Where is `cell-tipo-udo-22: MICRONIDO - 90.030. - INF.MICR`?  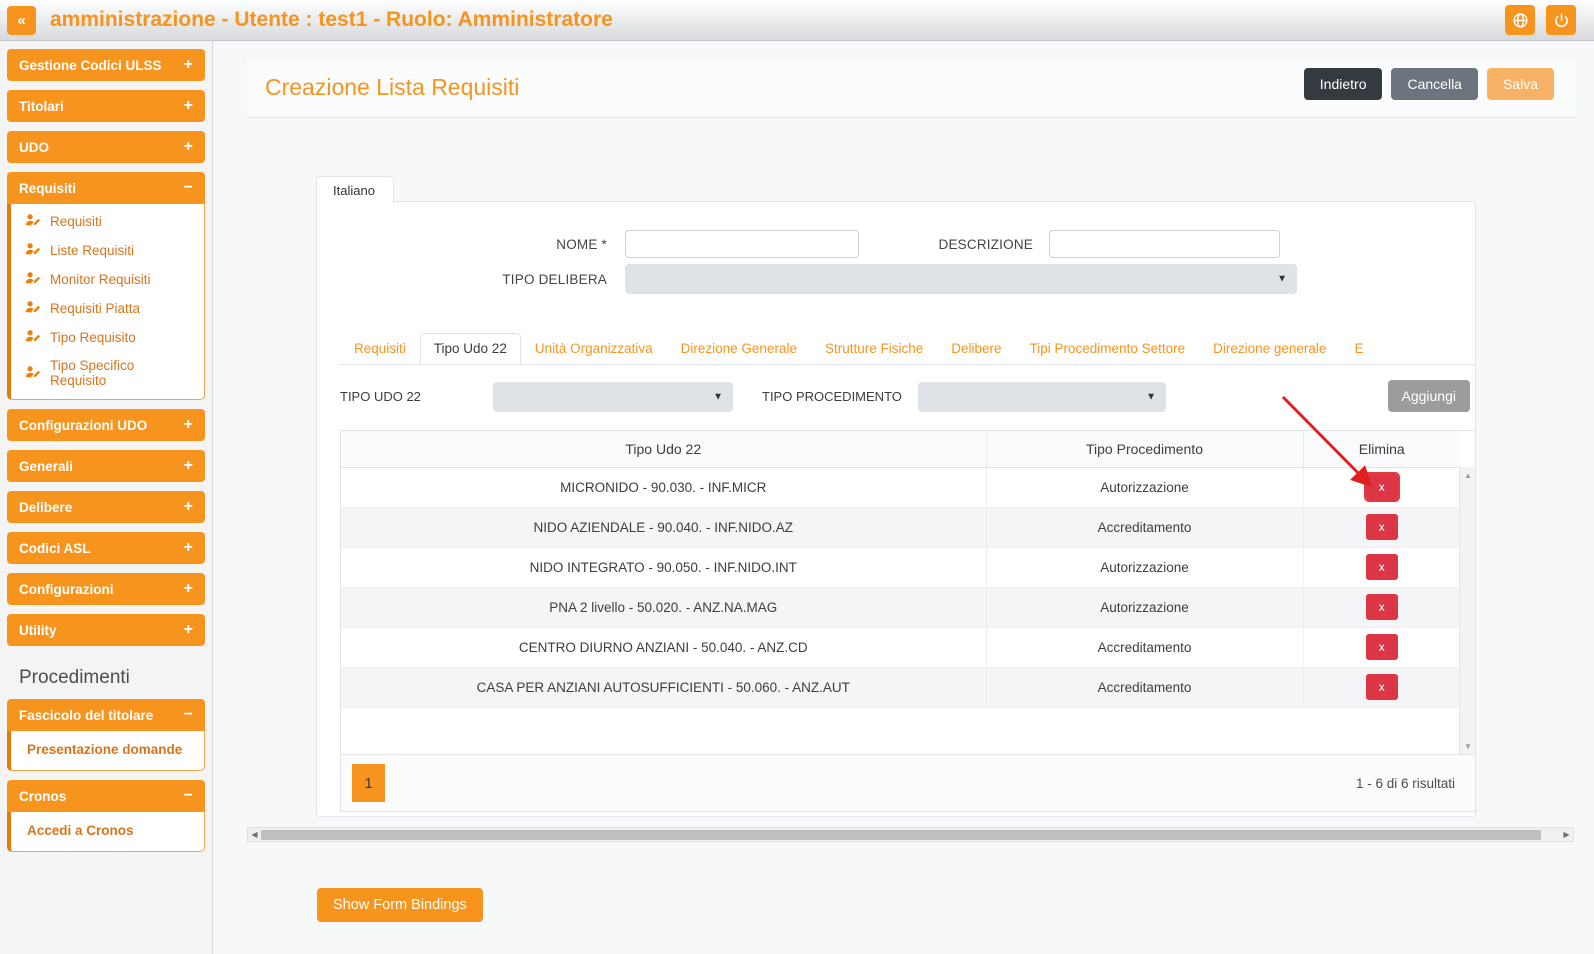 cell-tipo-udo-22: MICRONIDO - 90.030. - INF.MICR is located at coordinates (664, 487).